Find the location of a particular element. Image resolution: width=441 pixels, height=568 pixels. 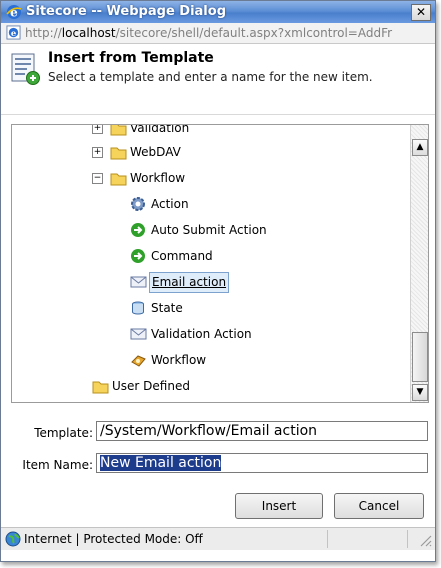

template-label: Template: is located at coordinates (63, 433).